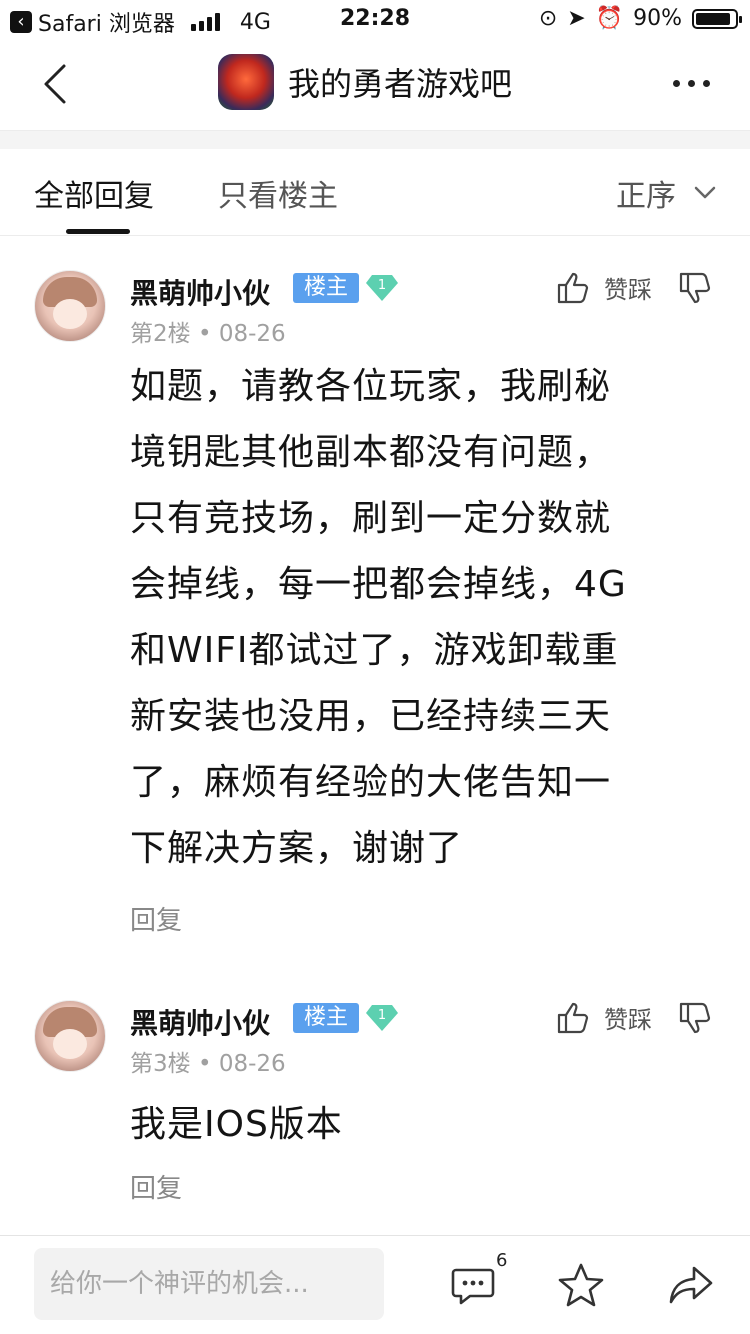 The height and width of the screenshot is (1334, 750). What do you see at coordinates (705, 192) in the screenshot?
I see `chevron-down-icon` at bounding box center [705, 192].